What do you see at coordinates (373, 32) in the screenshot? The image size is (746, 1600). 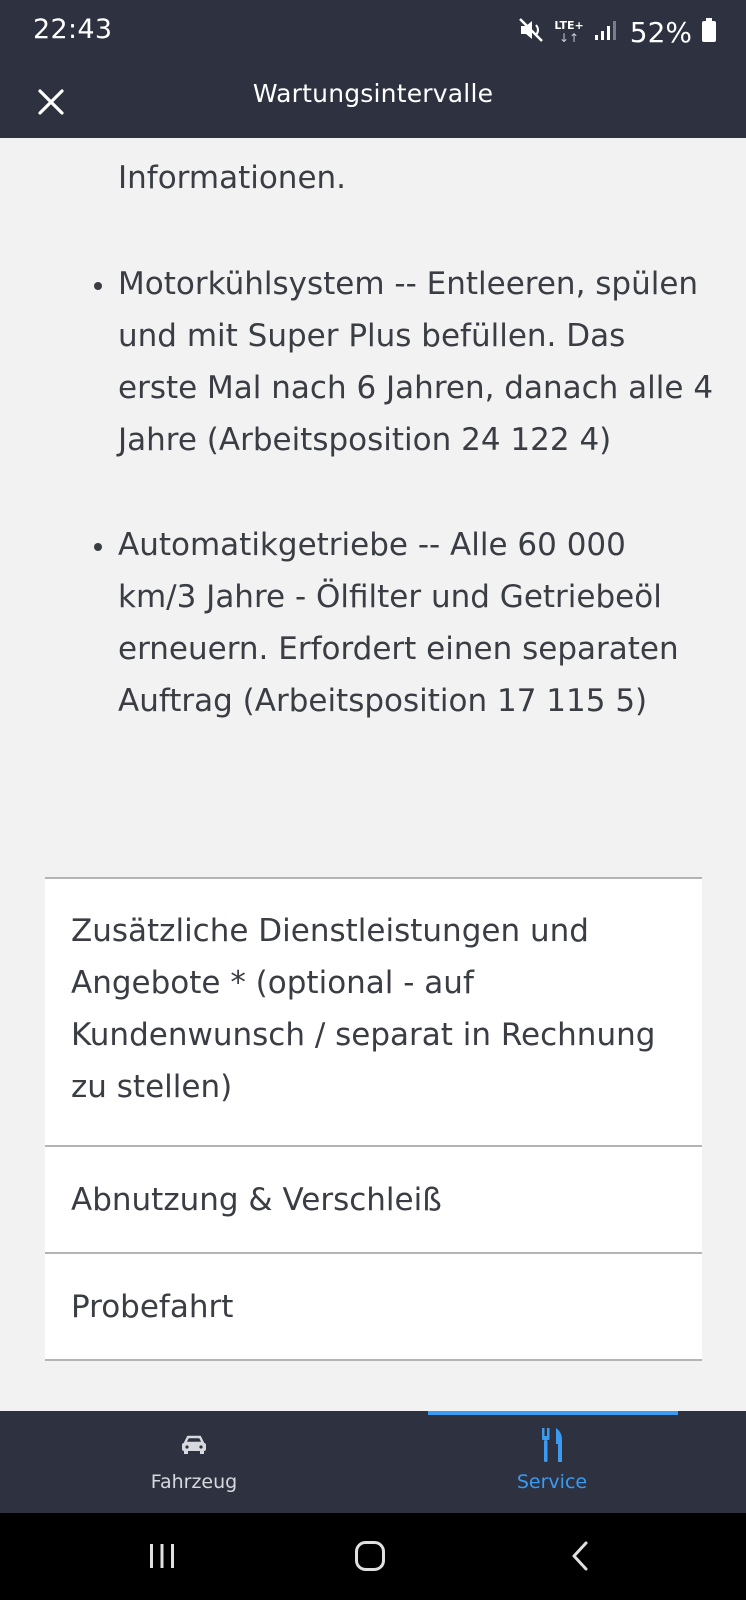 I see `status-bar: 22:43 LTE+ ↓↑ 52%` at bounding box center [373, 32].